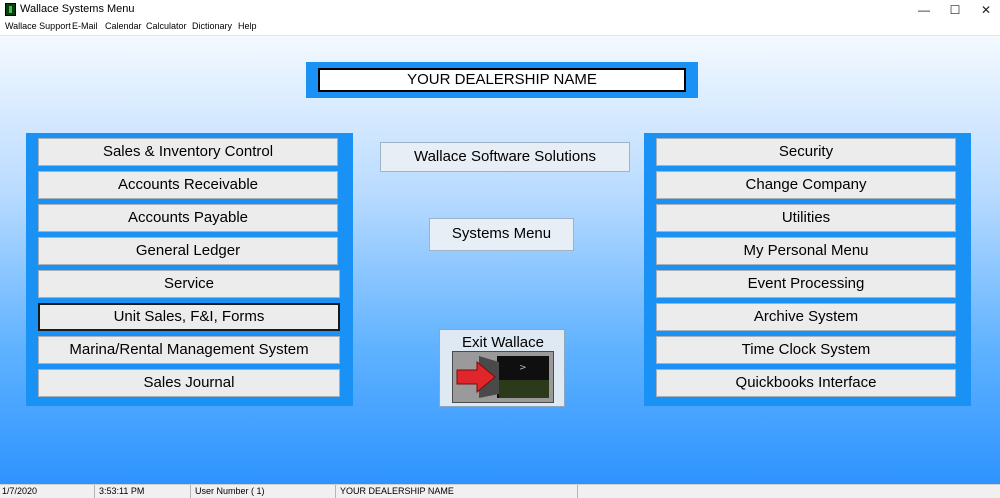  I want to click on systems-menu-label: Systems Menu, so click(501, 234).